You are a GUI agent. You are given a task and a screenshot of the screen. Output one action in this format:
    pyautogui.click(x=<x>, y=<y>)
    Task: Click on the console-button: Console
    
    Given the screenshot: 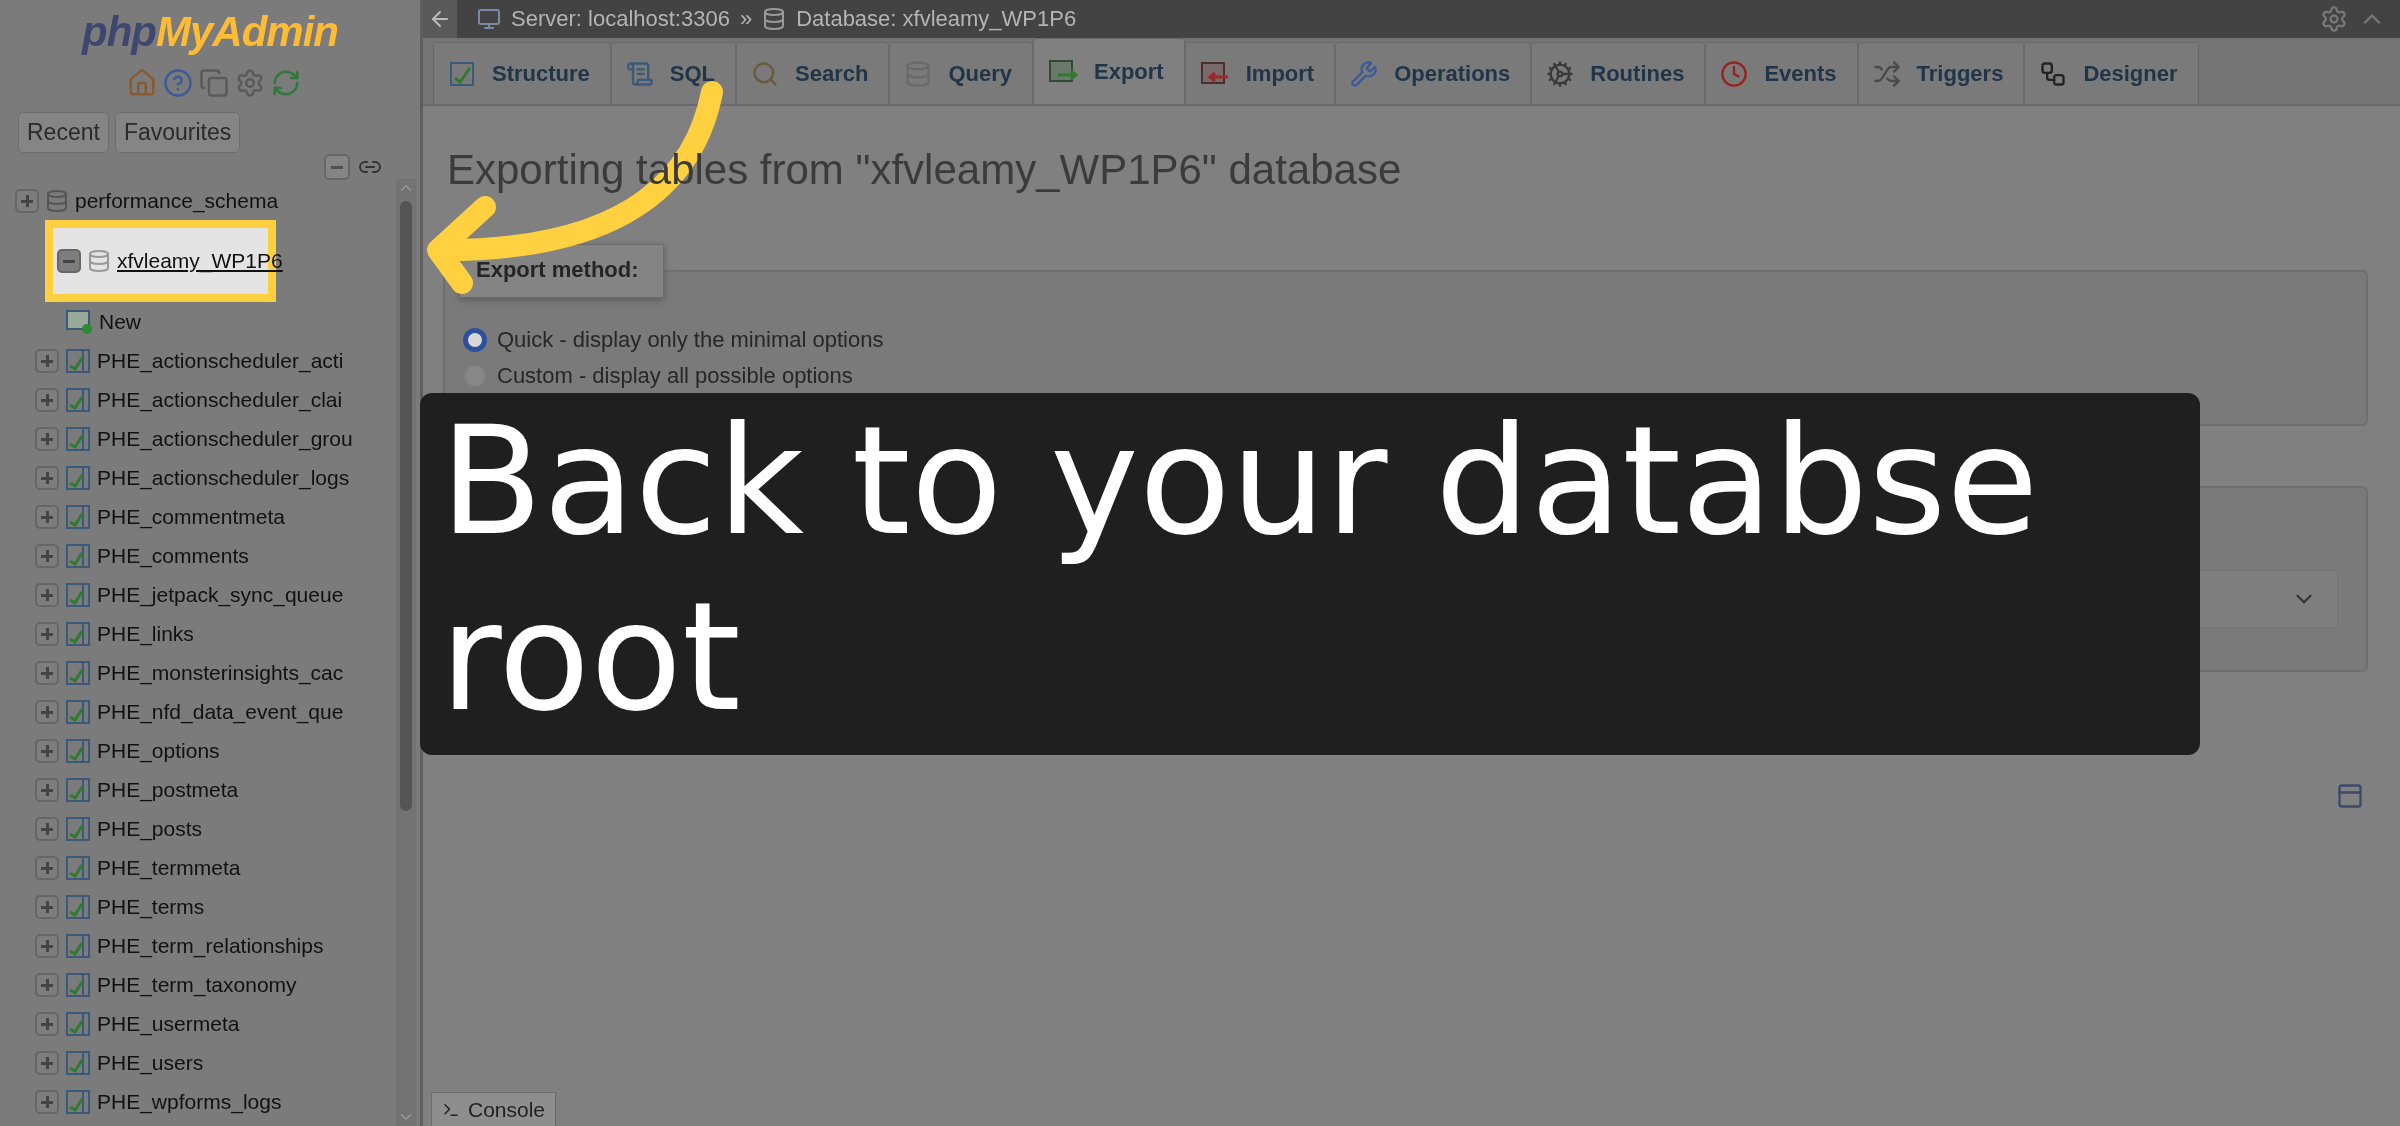 What is the action you would take?
    pyautogui.click(x=494, y=1109)
    